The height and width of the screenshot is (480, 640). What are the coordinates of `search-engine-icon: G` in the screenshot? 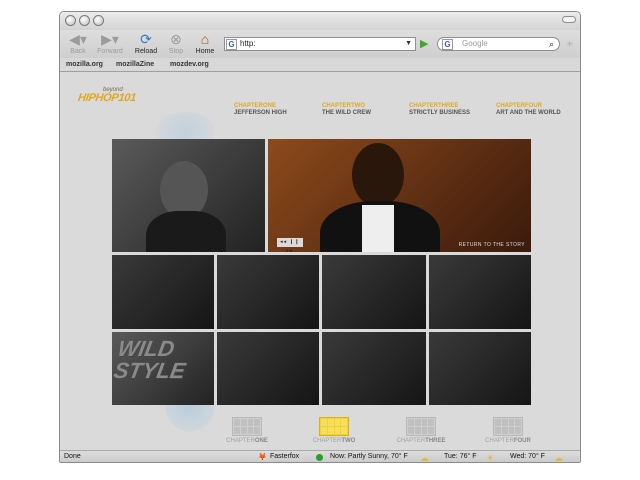 It's located at (447, 44).